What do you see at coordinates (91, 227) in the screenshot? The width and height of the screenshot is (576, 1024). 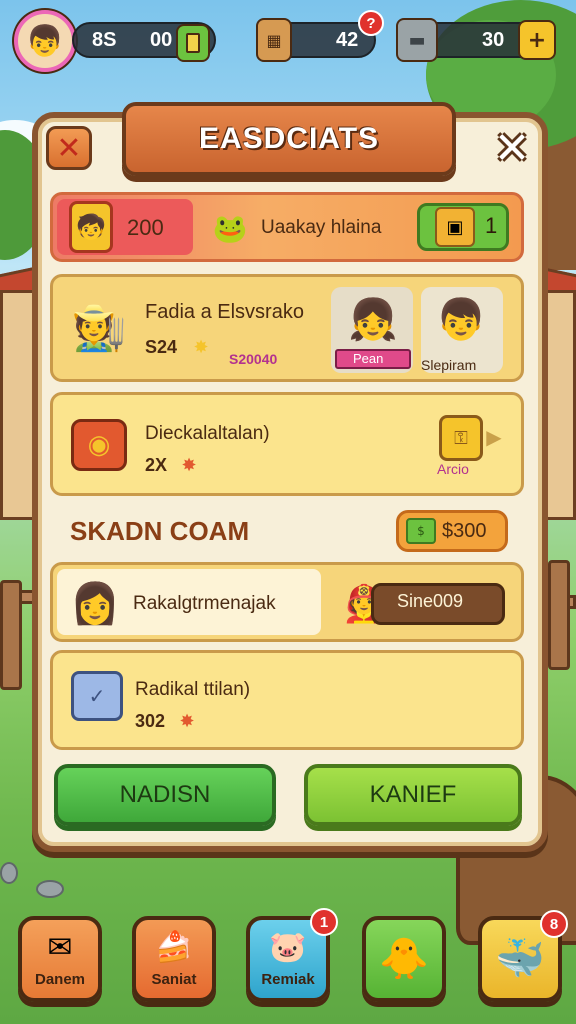 I see `shield-icon: 🧒` at bounding box center [91, 227].